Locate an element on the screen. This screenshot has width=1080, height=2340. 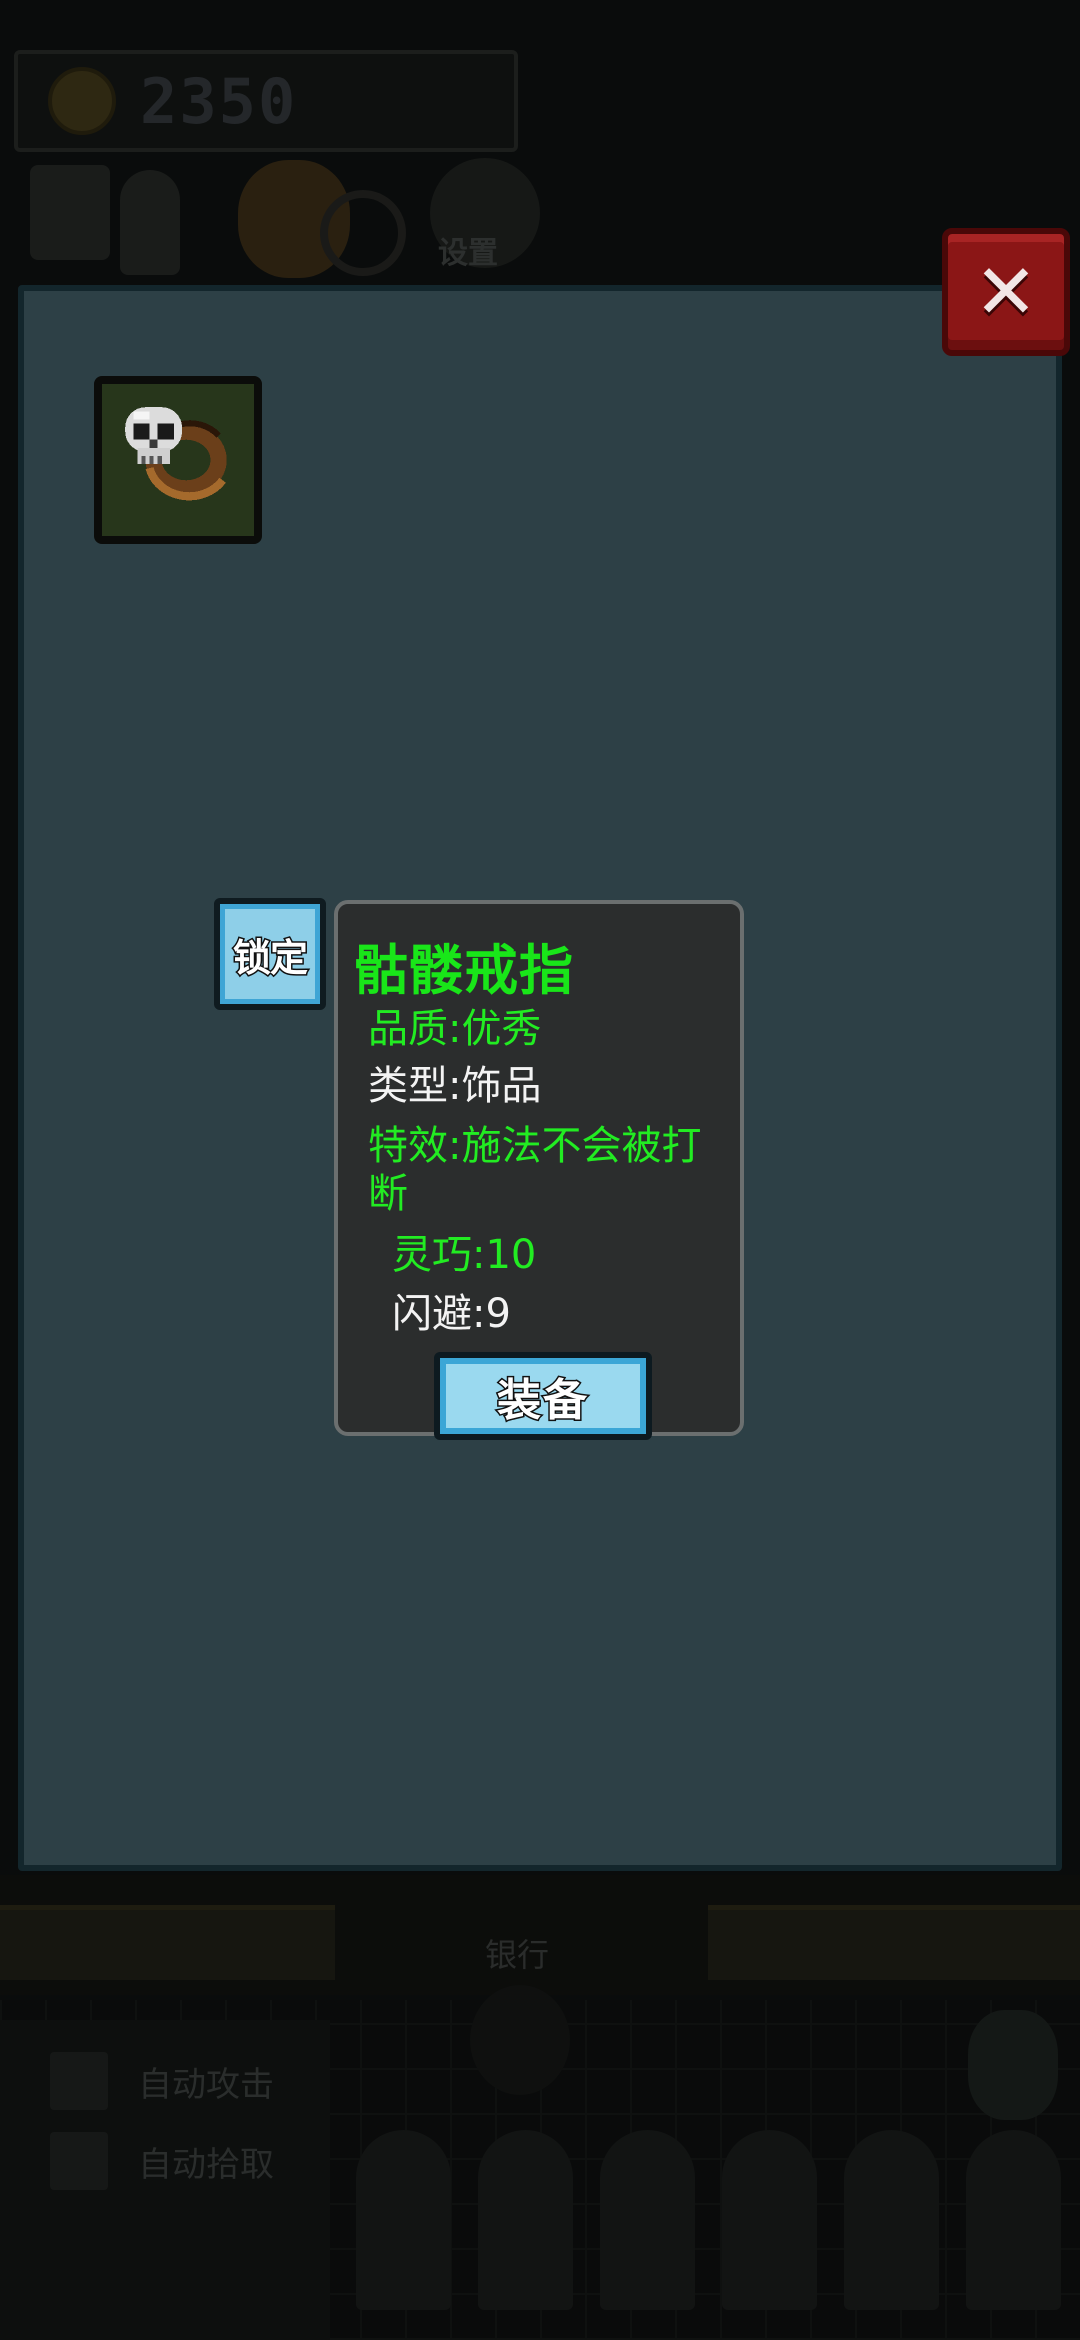
equip-button: 装备 is located at coordinates (543, 1396).